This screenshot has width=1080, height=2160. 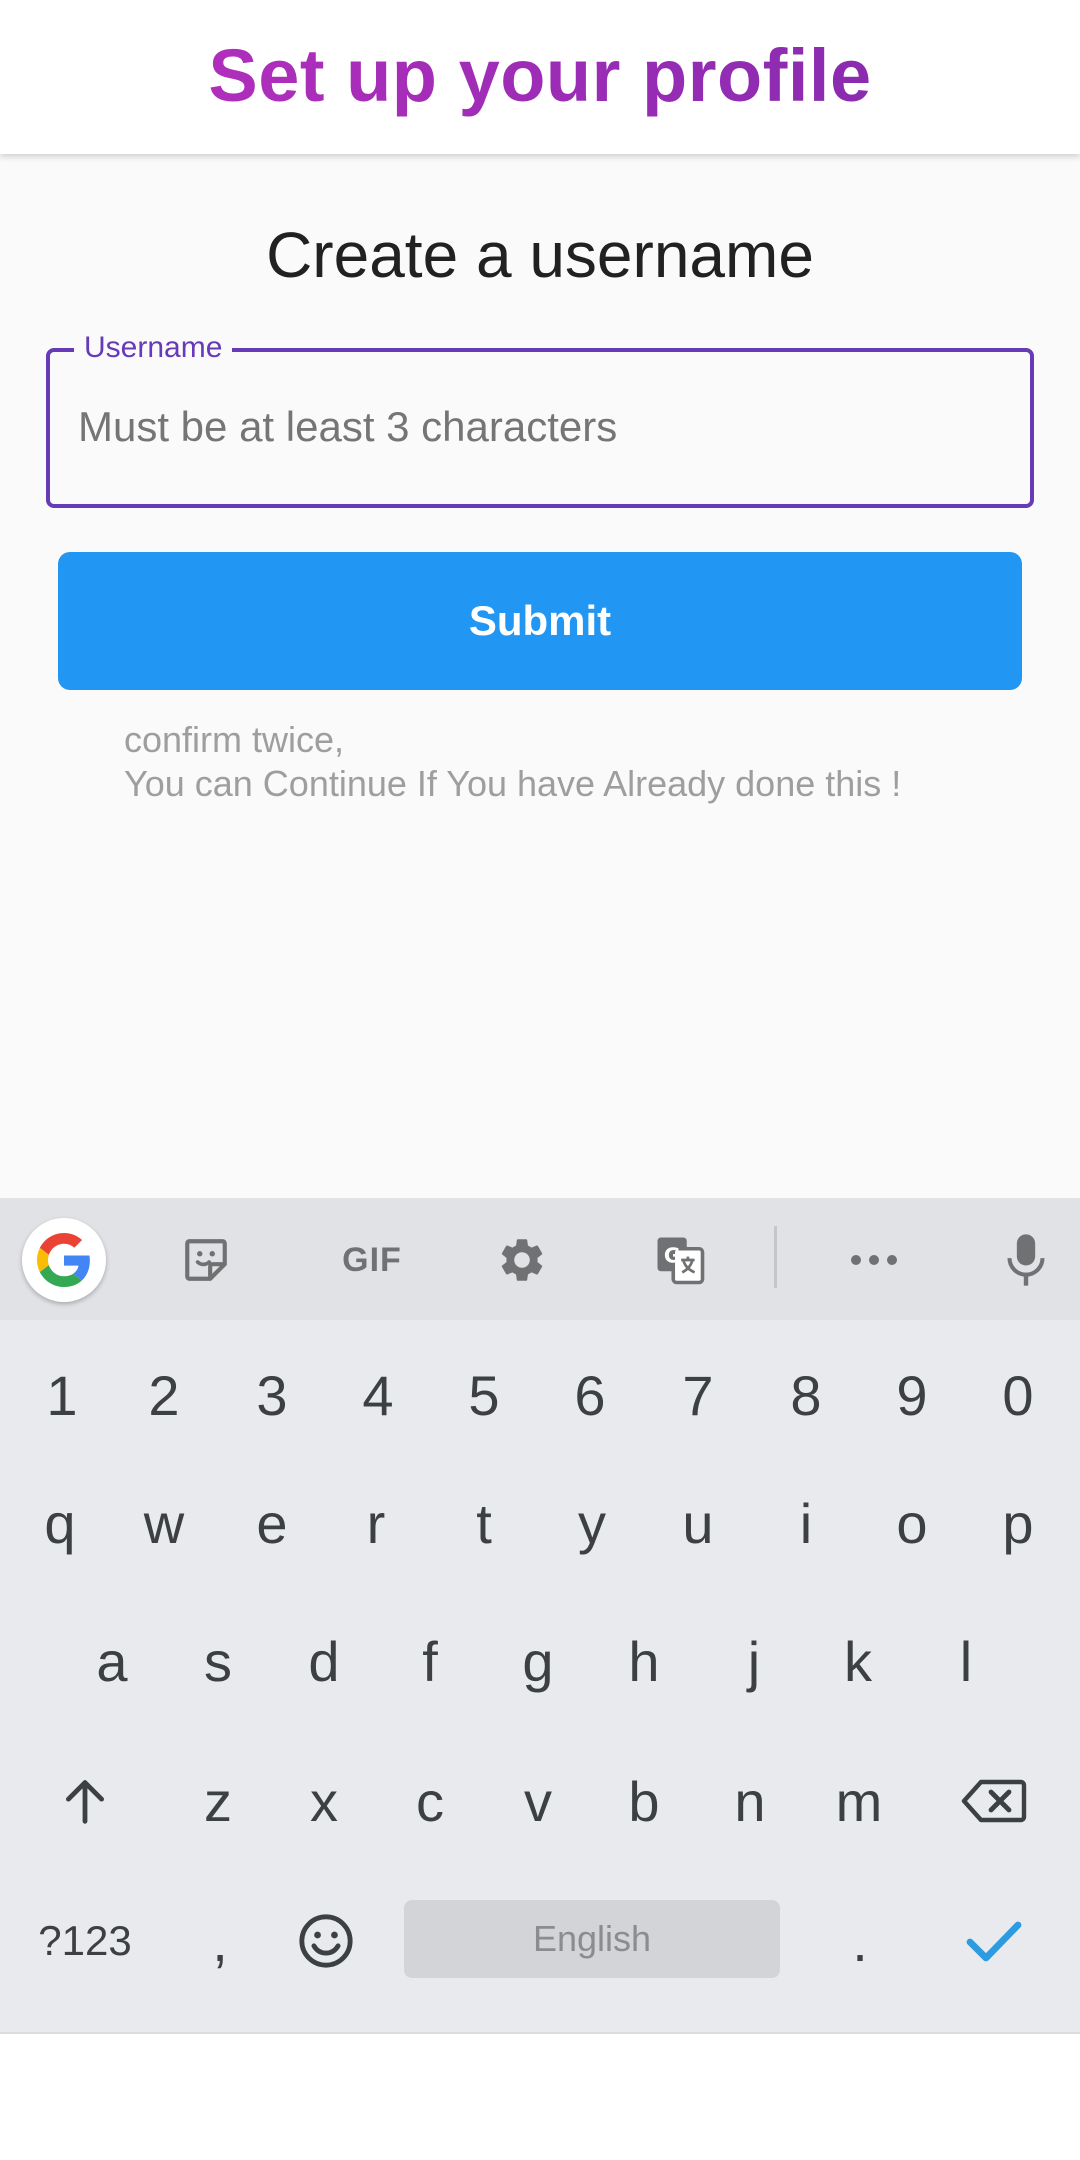 I want to click on key-w: w, so click(x=164, y=1523).